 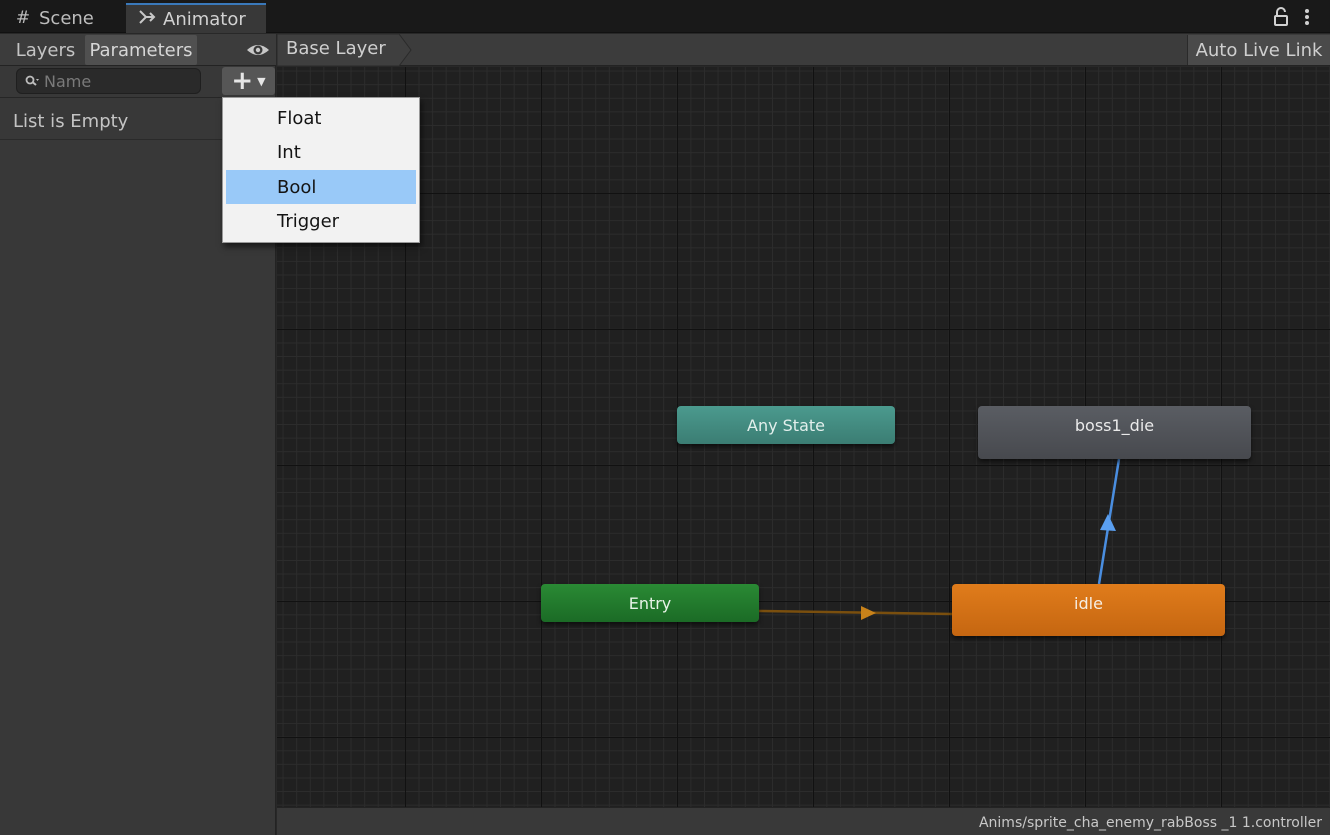 What do you see at coordinates (1088, 610) in the screenshot?
I see `state-idle: idle` at bounding box center [1088, 610].